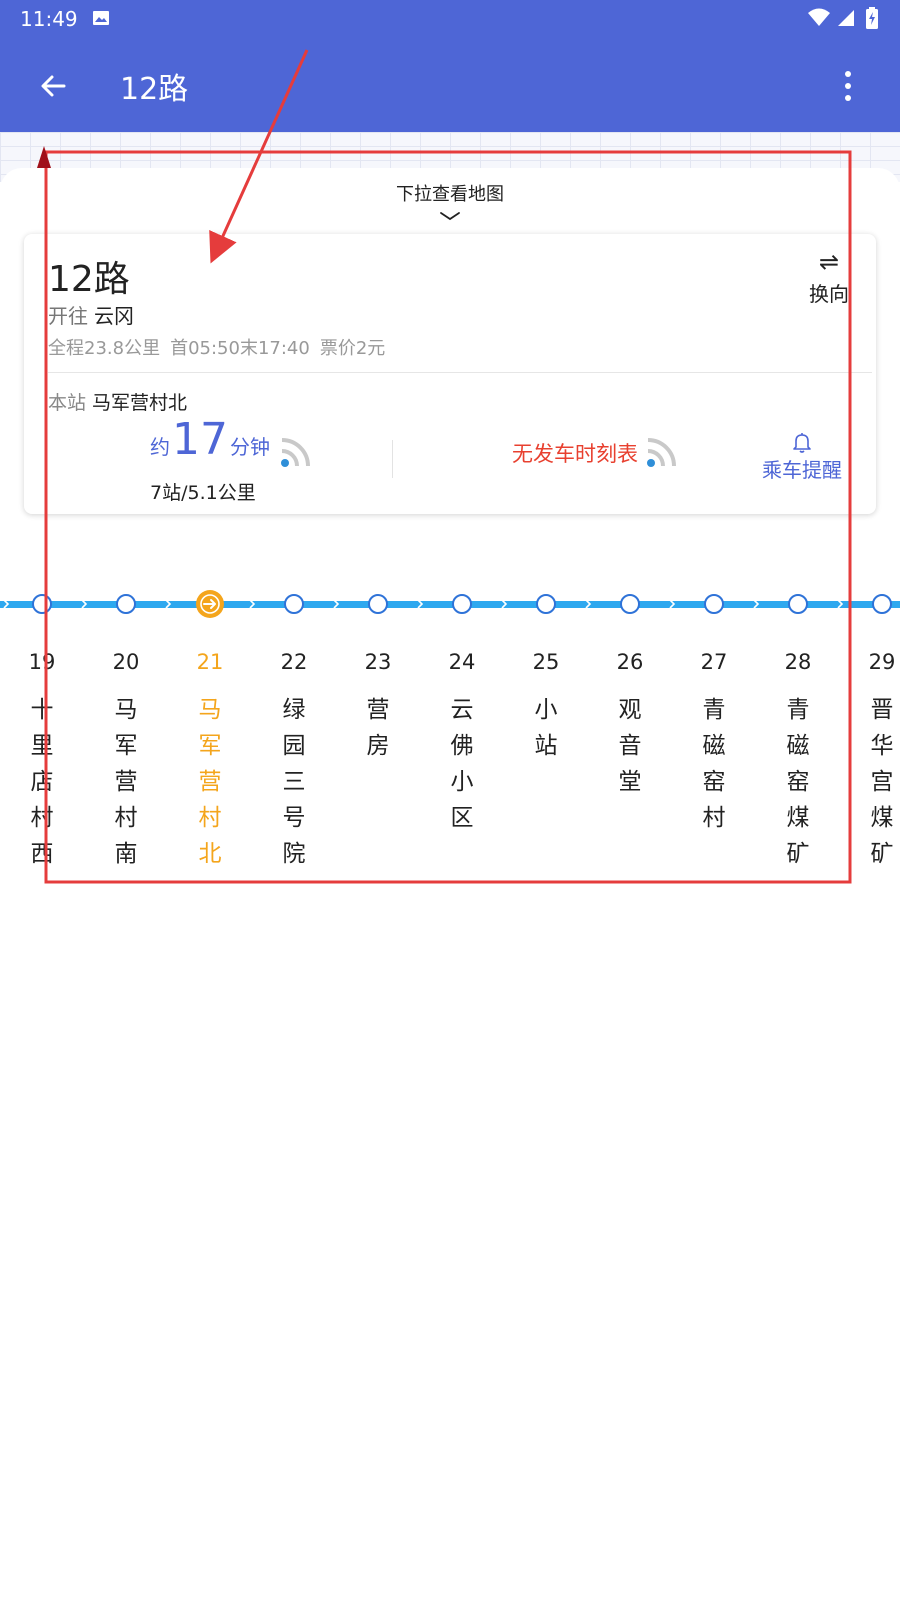  I want to click on page-title: 12路, so click(154, 89).